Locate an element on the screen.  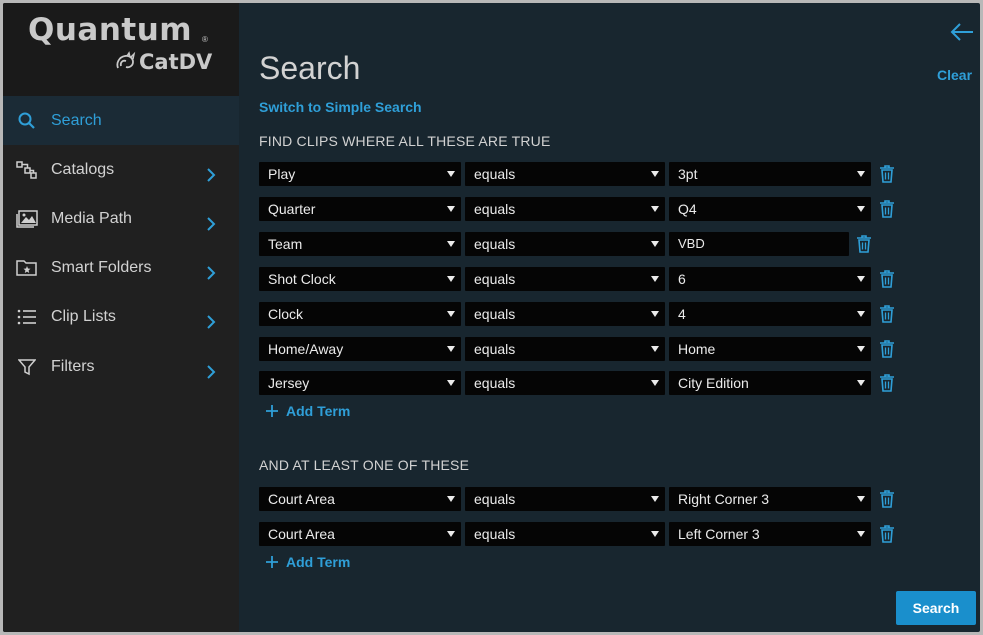
media-path-icon is located at coordinates (27, 219).